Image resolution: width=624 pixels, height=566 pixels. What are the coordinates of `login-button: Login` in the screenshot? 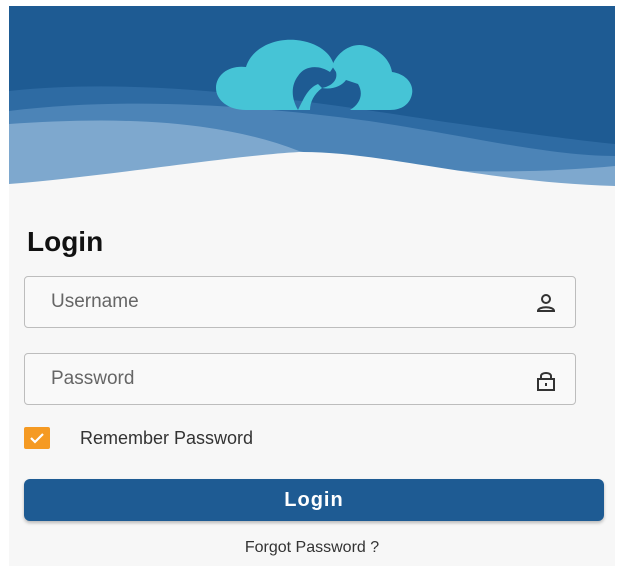 It's located at (314, 500).